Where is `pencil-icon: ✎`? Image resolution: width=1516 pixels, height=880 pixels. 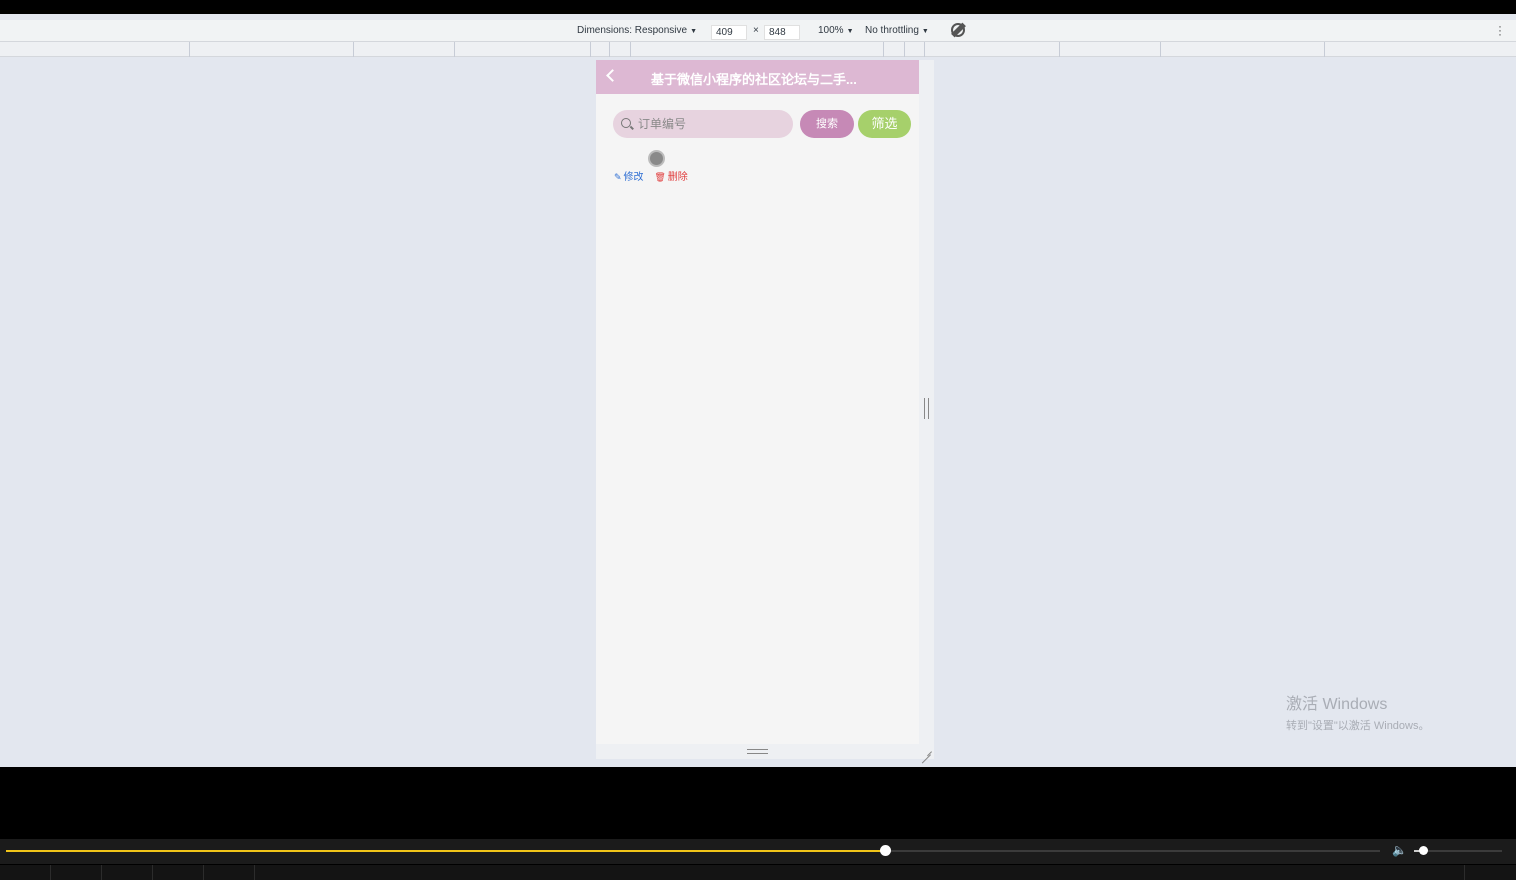 pencil-icon: ✎ is located at coordinates (618, 177).